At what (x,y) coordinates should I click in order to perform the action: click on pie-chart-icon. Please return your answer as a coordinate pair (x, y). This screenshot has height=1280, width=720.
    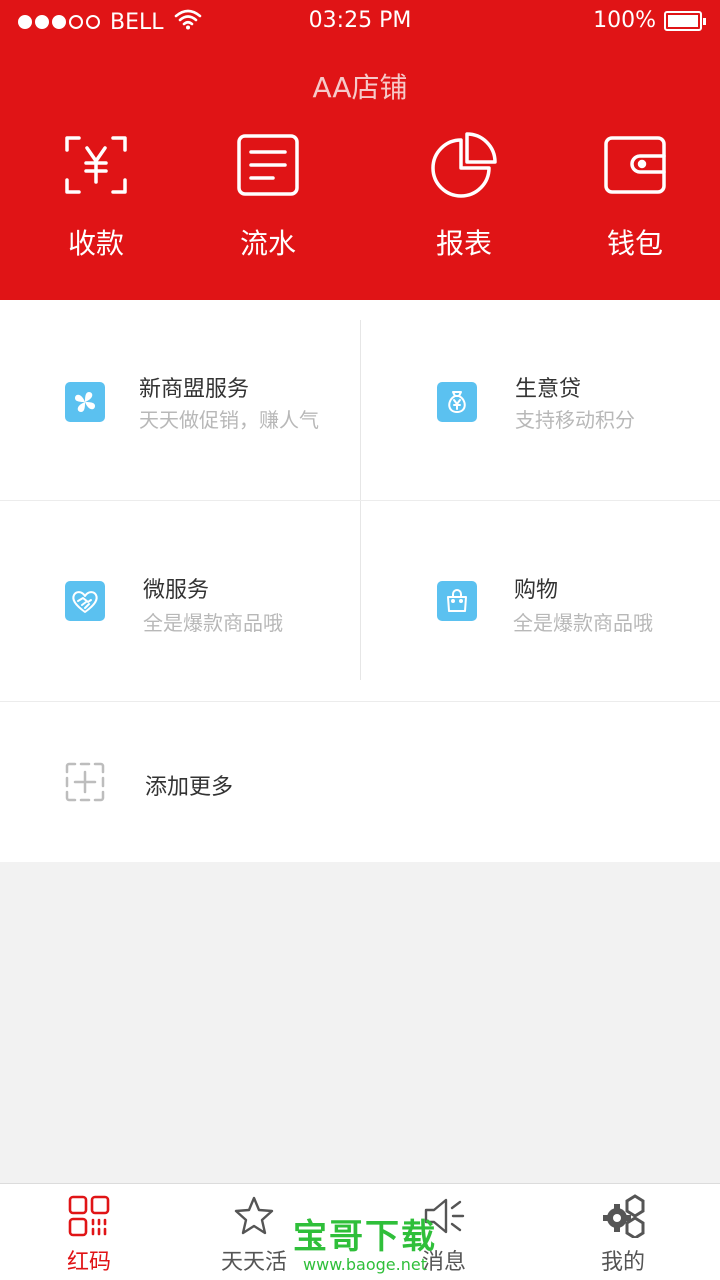
    Looking at the image, I should click on (464, 165).